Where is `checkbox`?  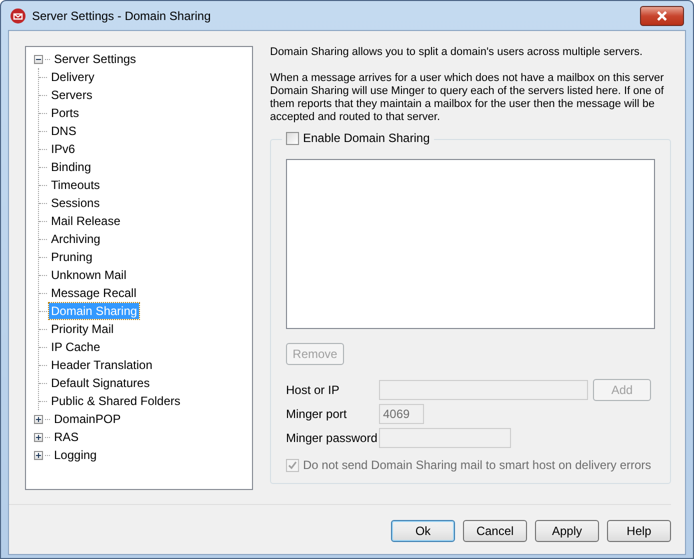
checkbox is located at coordinates (292, 138).